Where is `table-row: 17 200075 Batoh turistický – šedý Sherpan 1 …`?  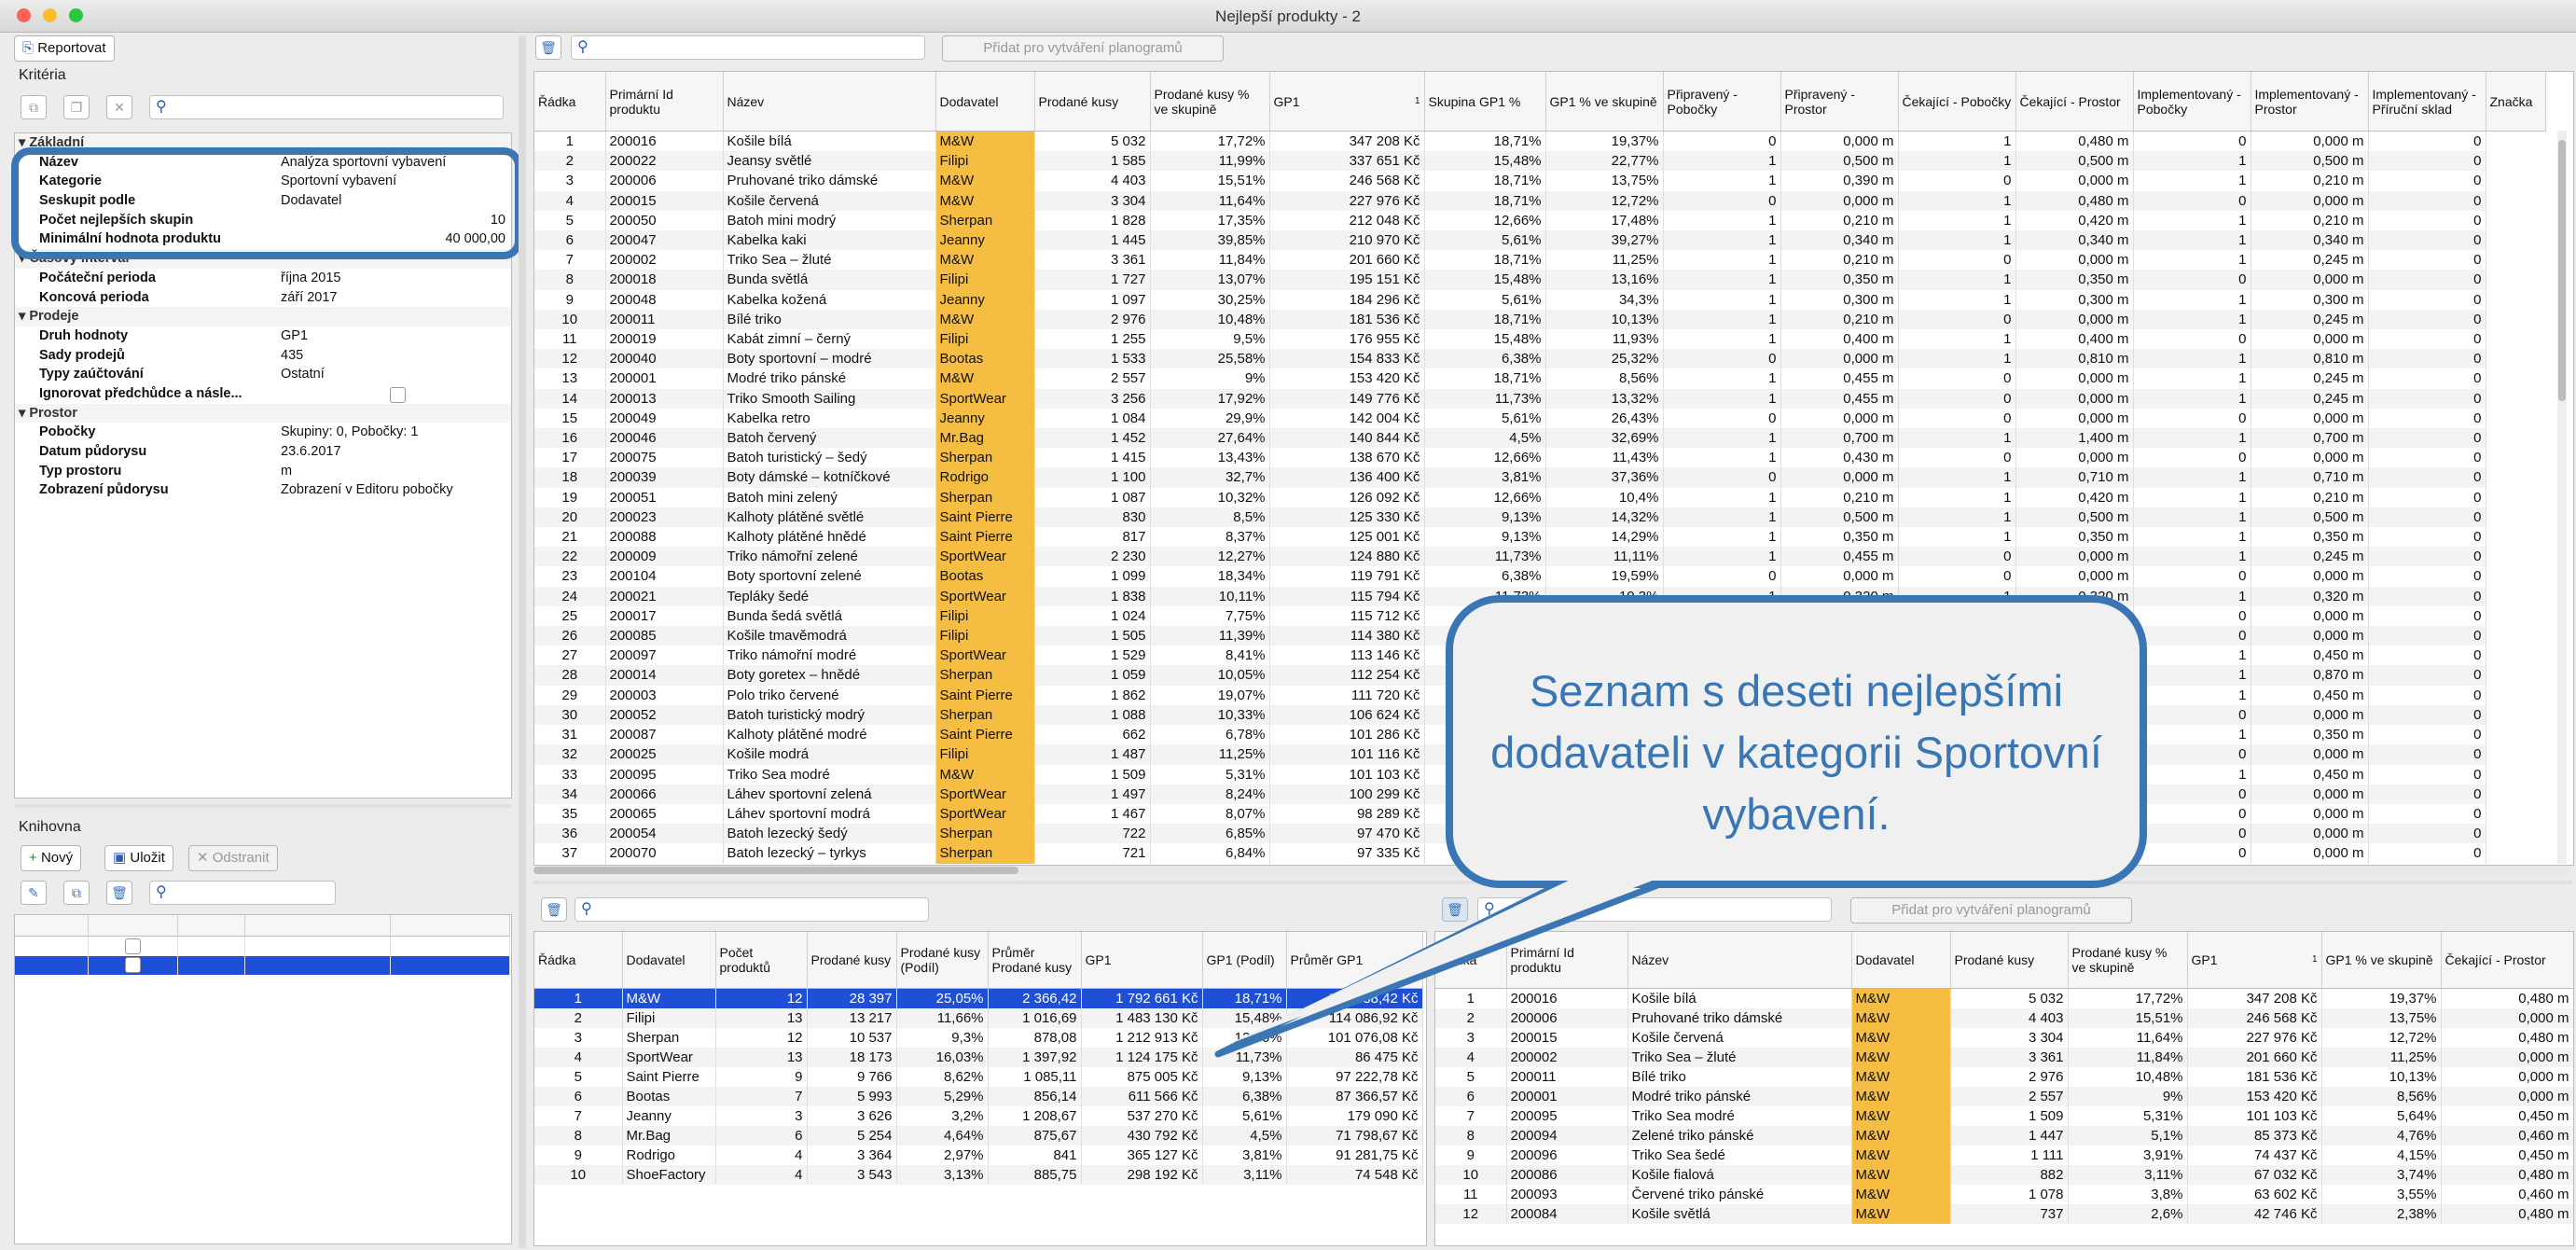 table-row: 17 200075 Batoh turistický – šedý Sherpan 1 … is located at coordinates (1539, 458).